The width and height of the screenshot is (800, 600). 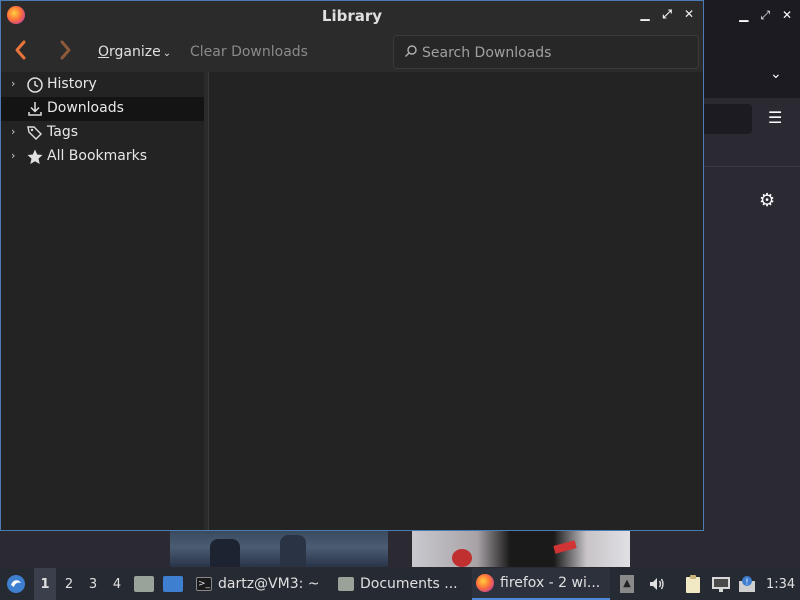 I want to click on background-minimize-icon: ▁, so click(x=743, y=15).